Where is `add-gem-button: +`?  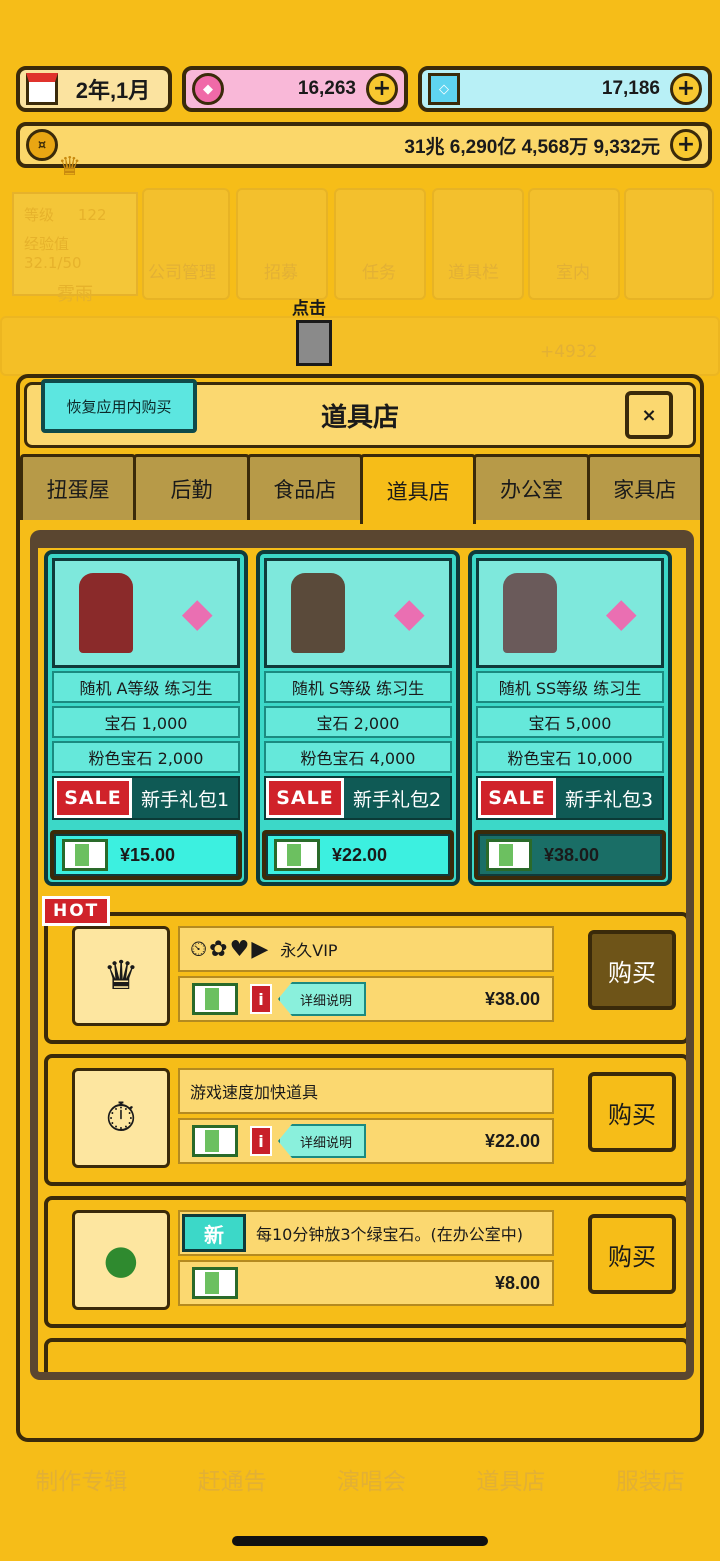
add-gem-button: + is located at coordinates (686, 89).